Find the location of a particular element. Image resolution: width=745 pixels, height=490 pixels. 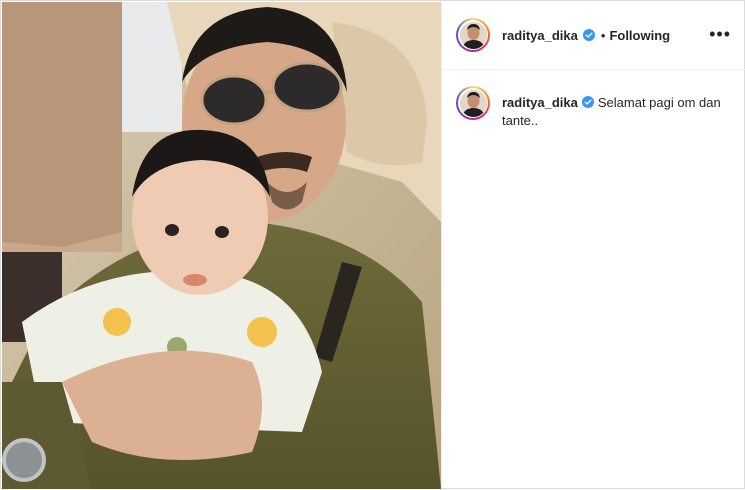

caption-story-ring is located at coordinates (473, 103).